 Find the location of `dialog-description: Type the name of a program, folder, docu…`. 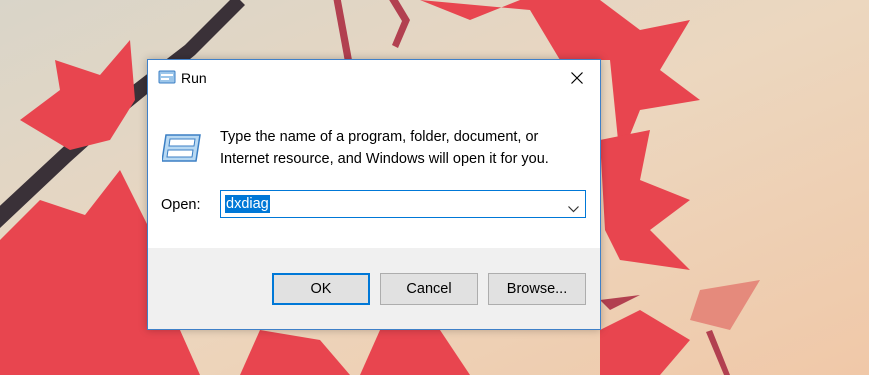

dialog-description: Type the name of a program, folder, docu… is located at coordinates (384, 148).